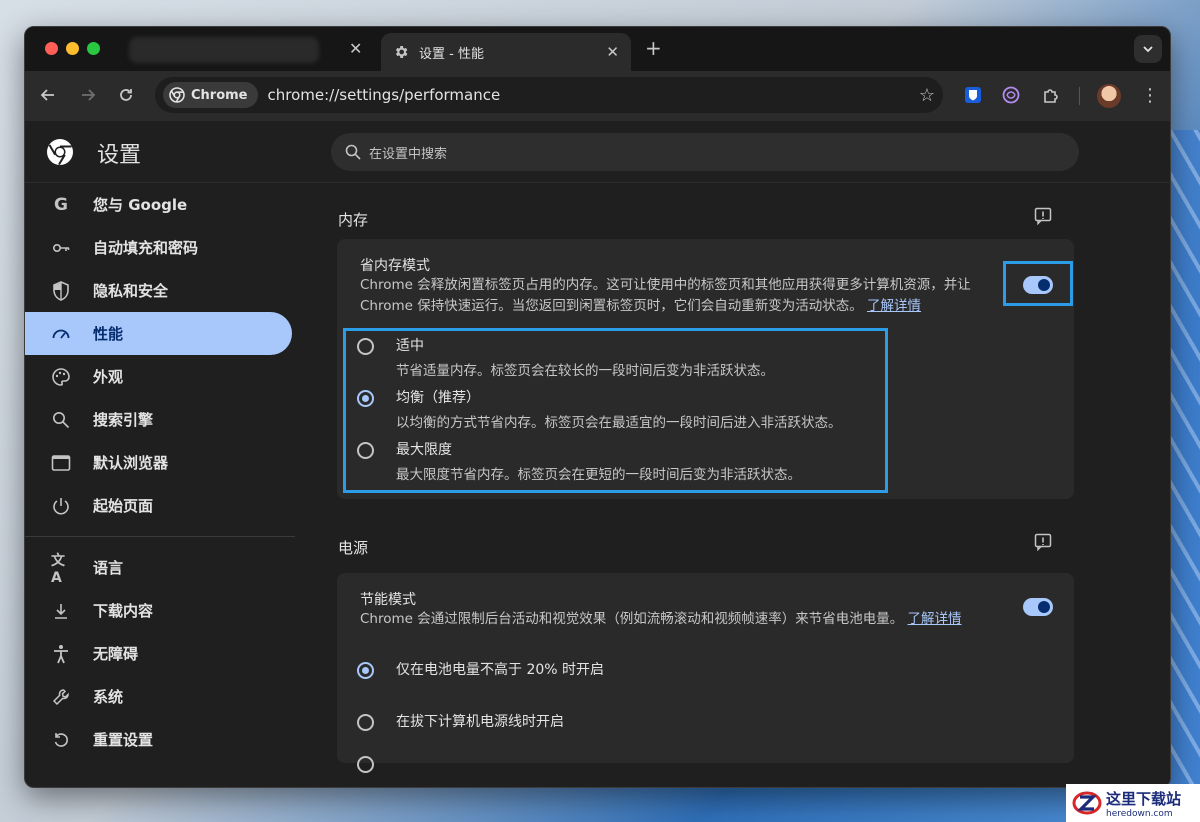 This screenshot has width=1200, height=822. I want to click on sidebar-item-label: 下载内容, so click(123, 611).